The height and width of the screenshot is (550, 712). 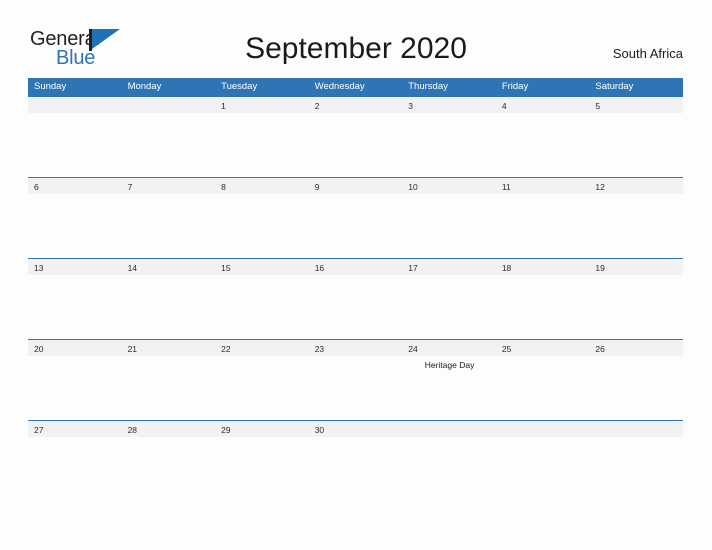 I want to click on calendar-day-cell: 5, so click(x=636, y=137).